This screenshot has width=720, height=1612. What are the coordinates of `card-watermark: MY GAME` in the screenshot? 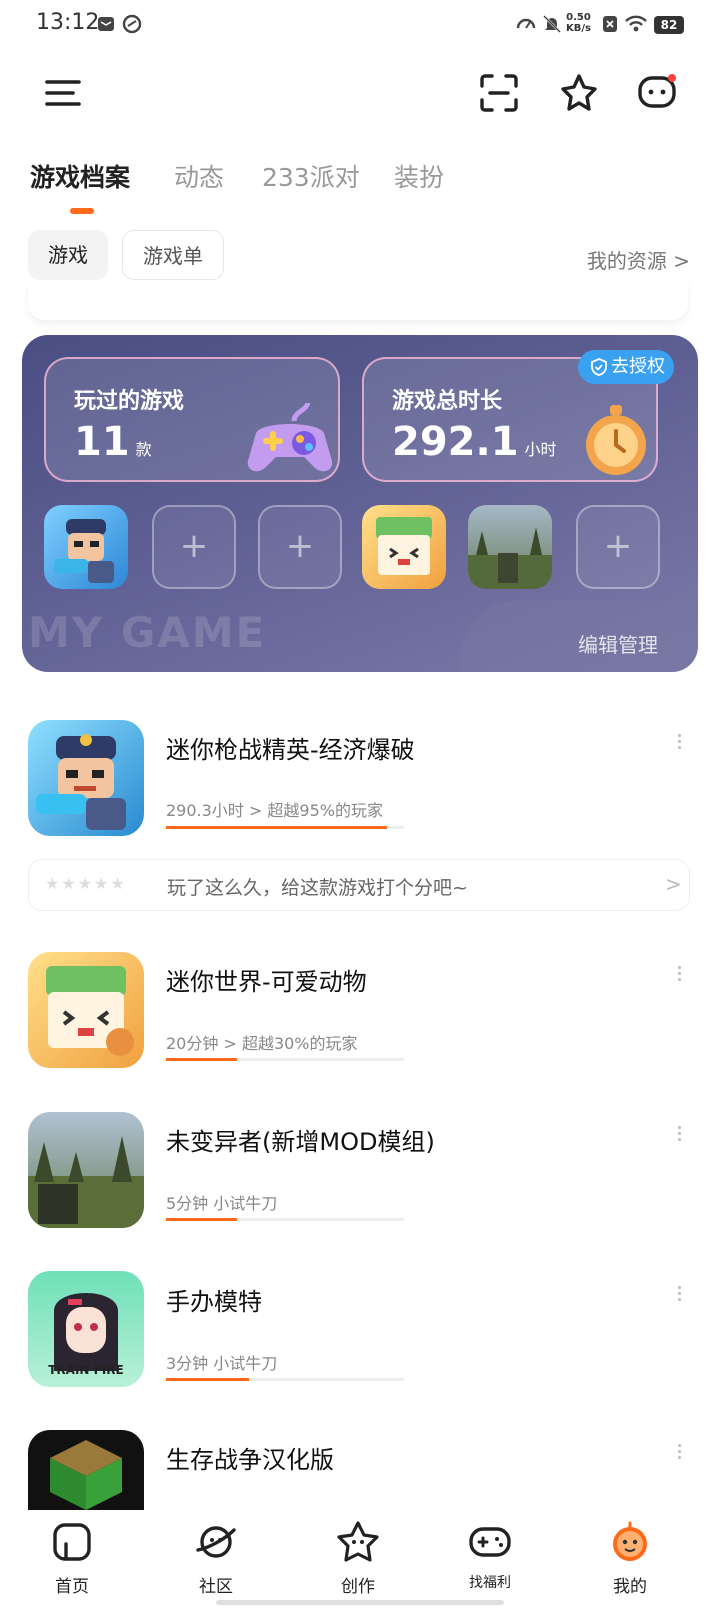 It's located at (147, 632).